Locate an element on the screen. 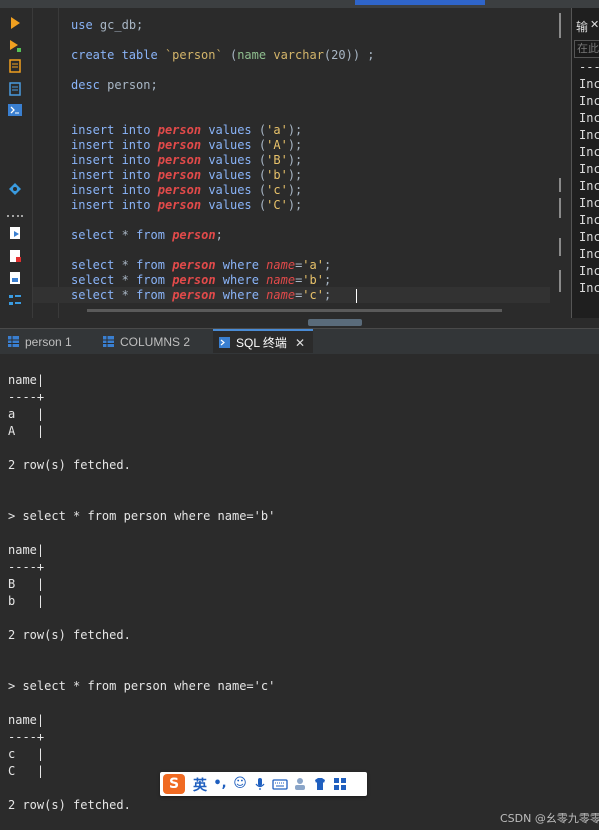  load-script-icon is located at coordinates (15, 277).